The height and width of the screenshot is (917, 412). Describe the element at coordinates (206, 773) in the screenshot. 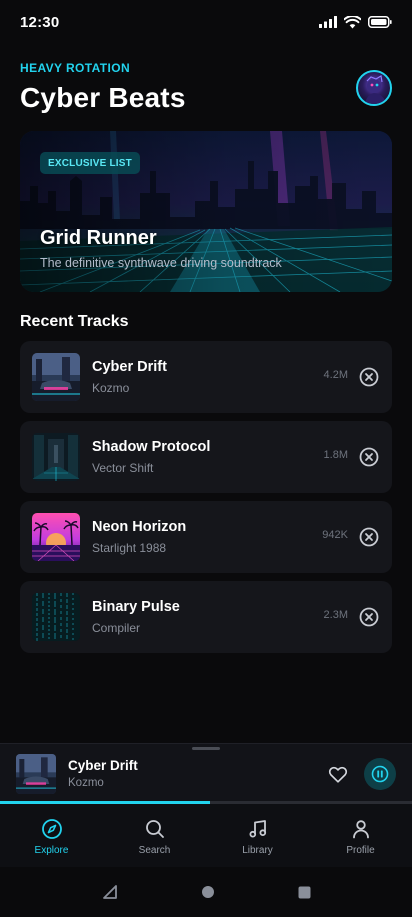

I see `mini-player: Cyber Drift Kozmo` at that location.